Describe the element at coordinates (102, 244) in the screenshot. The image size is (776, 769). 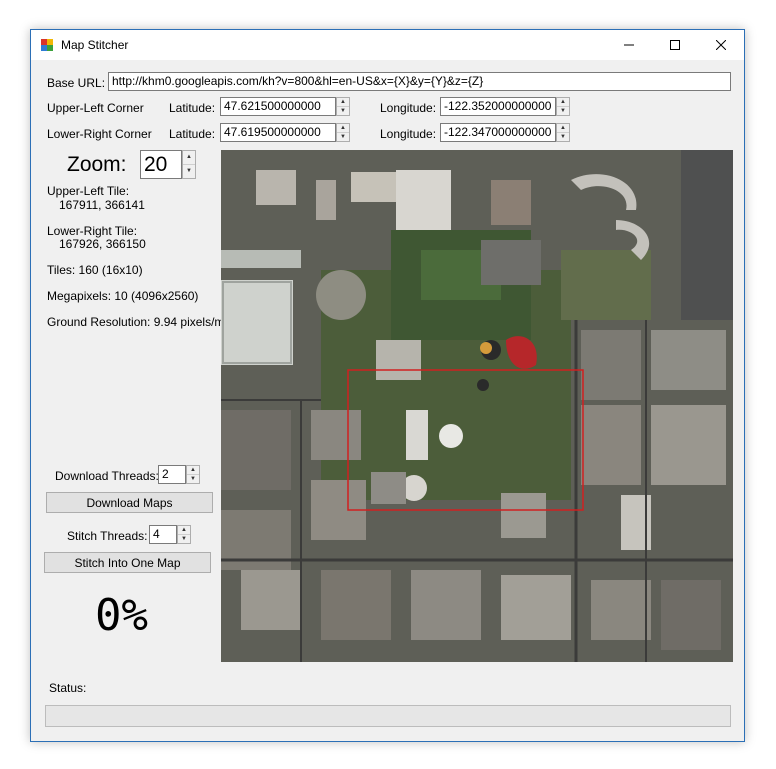
I see `lower-right-tile-value: 167926, 366150` at that location.